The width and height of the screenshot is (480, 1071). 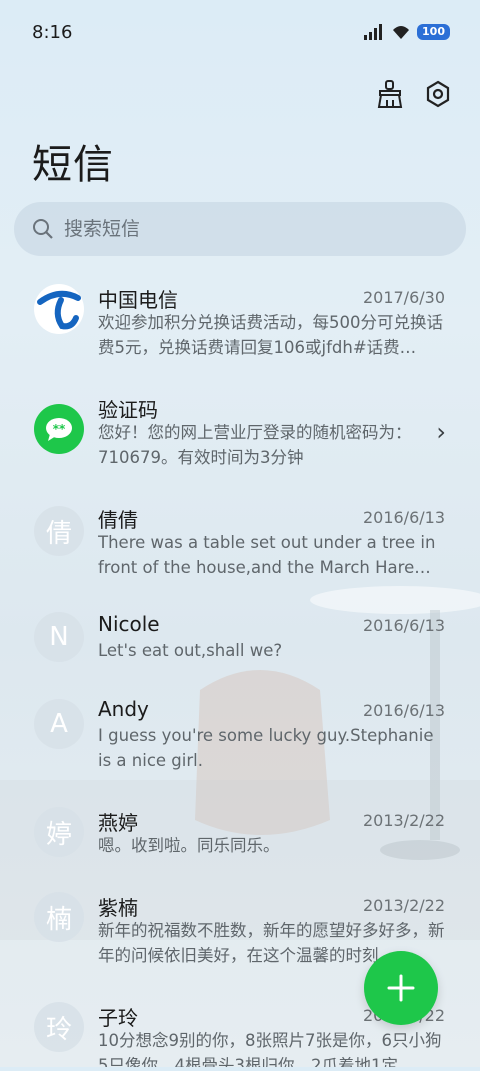 What do you see at coordinates (240, 33) in the screenshot?
I see `status-bar: 8:16 100` at bounding box center [240, 33].